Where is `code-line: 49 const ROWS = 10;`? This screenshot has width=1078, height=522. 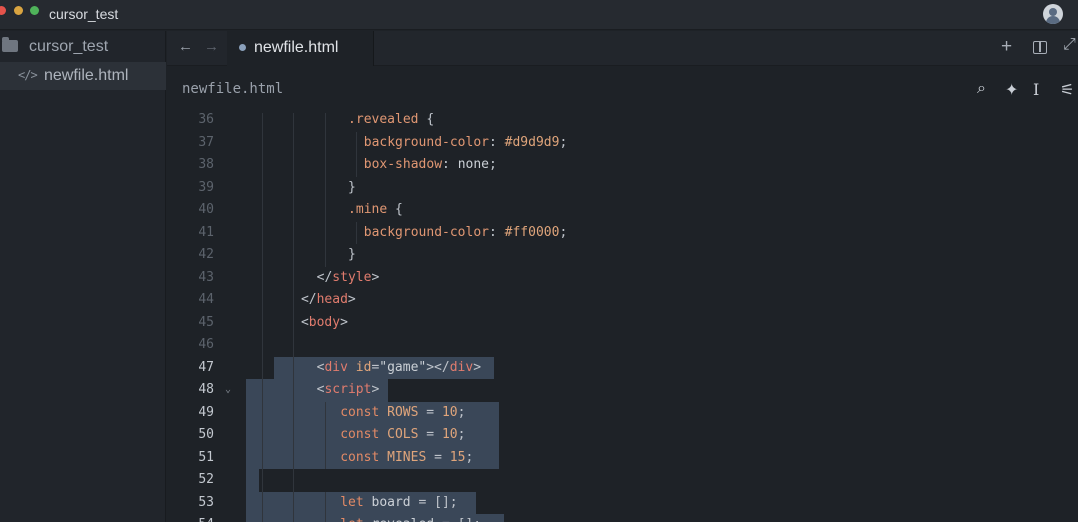 code-line: 49 const ROWS = 10; is located at coordinates (622, 412).